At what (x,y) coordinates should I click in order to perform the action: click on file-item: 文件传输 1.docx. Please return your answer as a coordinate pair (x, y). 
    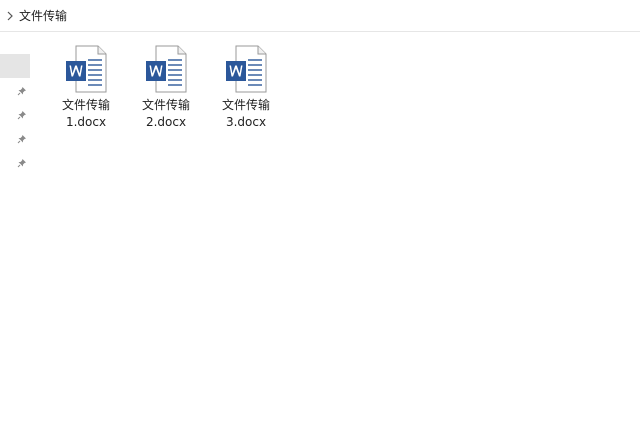
    Looking at the image, I should click on (86, 87).